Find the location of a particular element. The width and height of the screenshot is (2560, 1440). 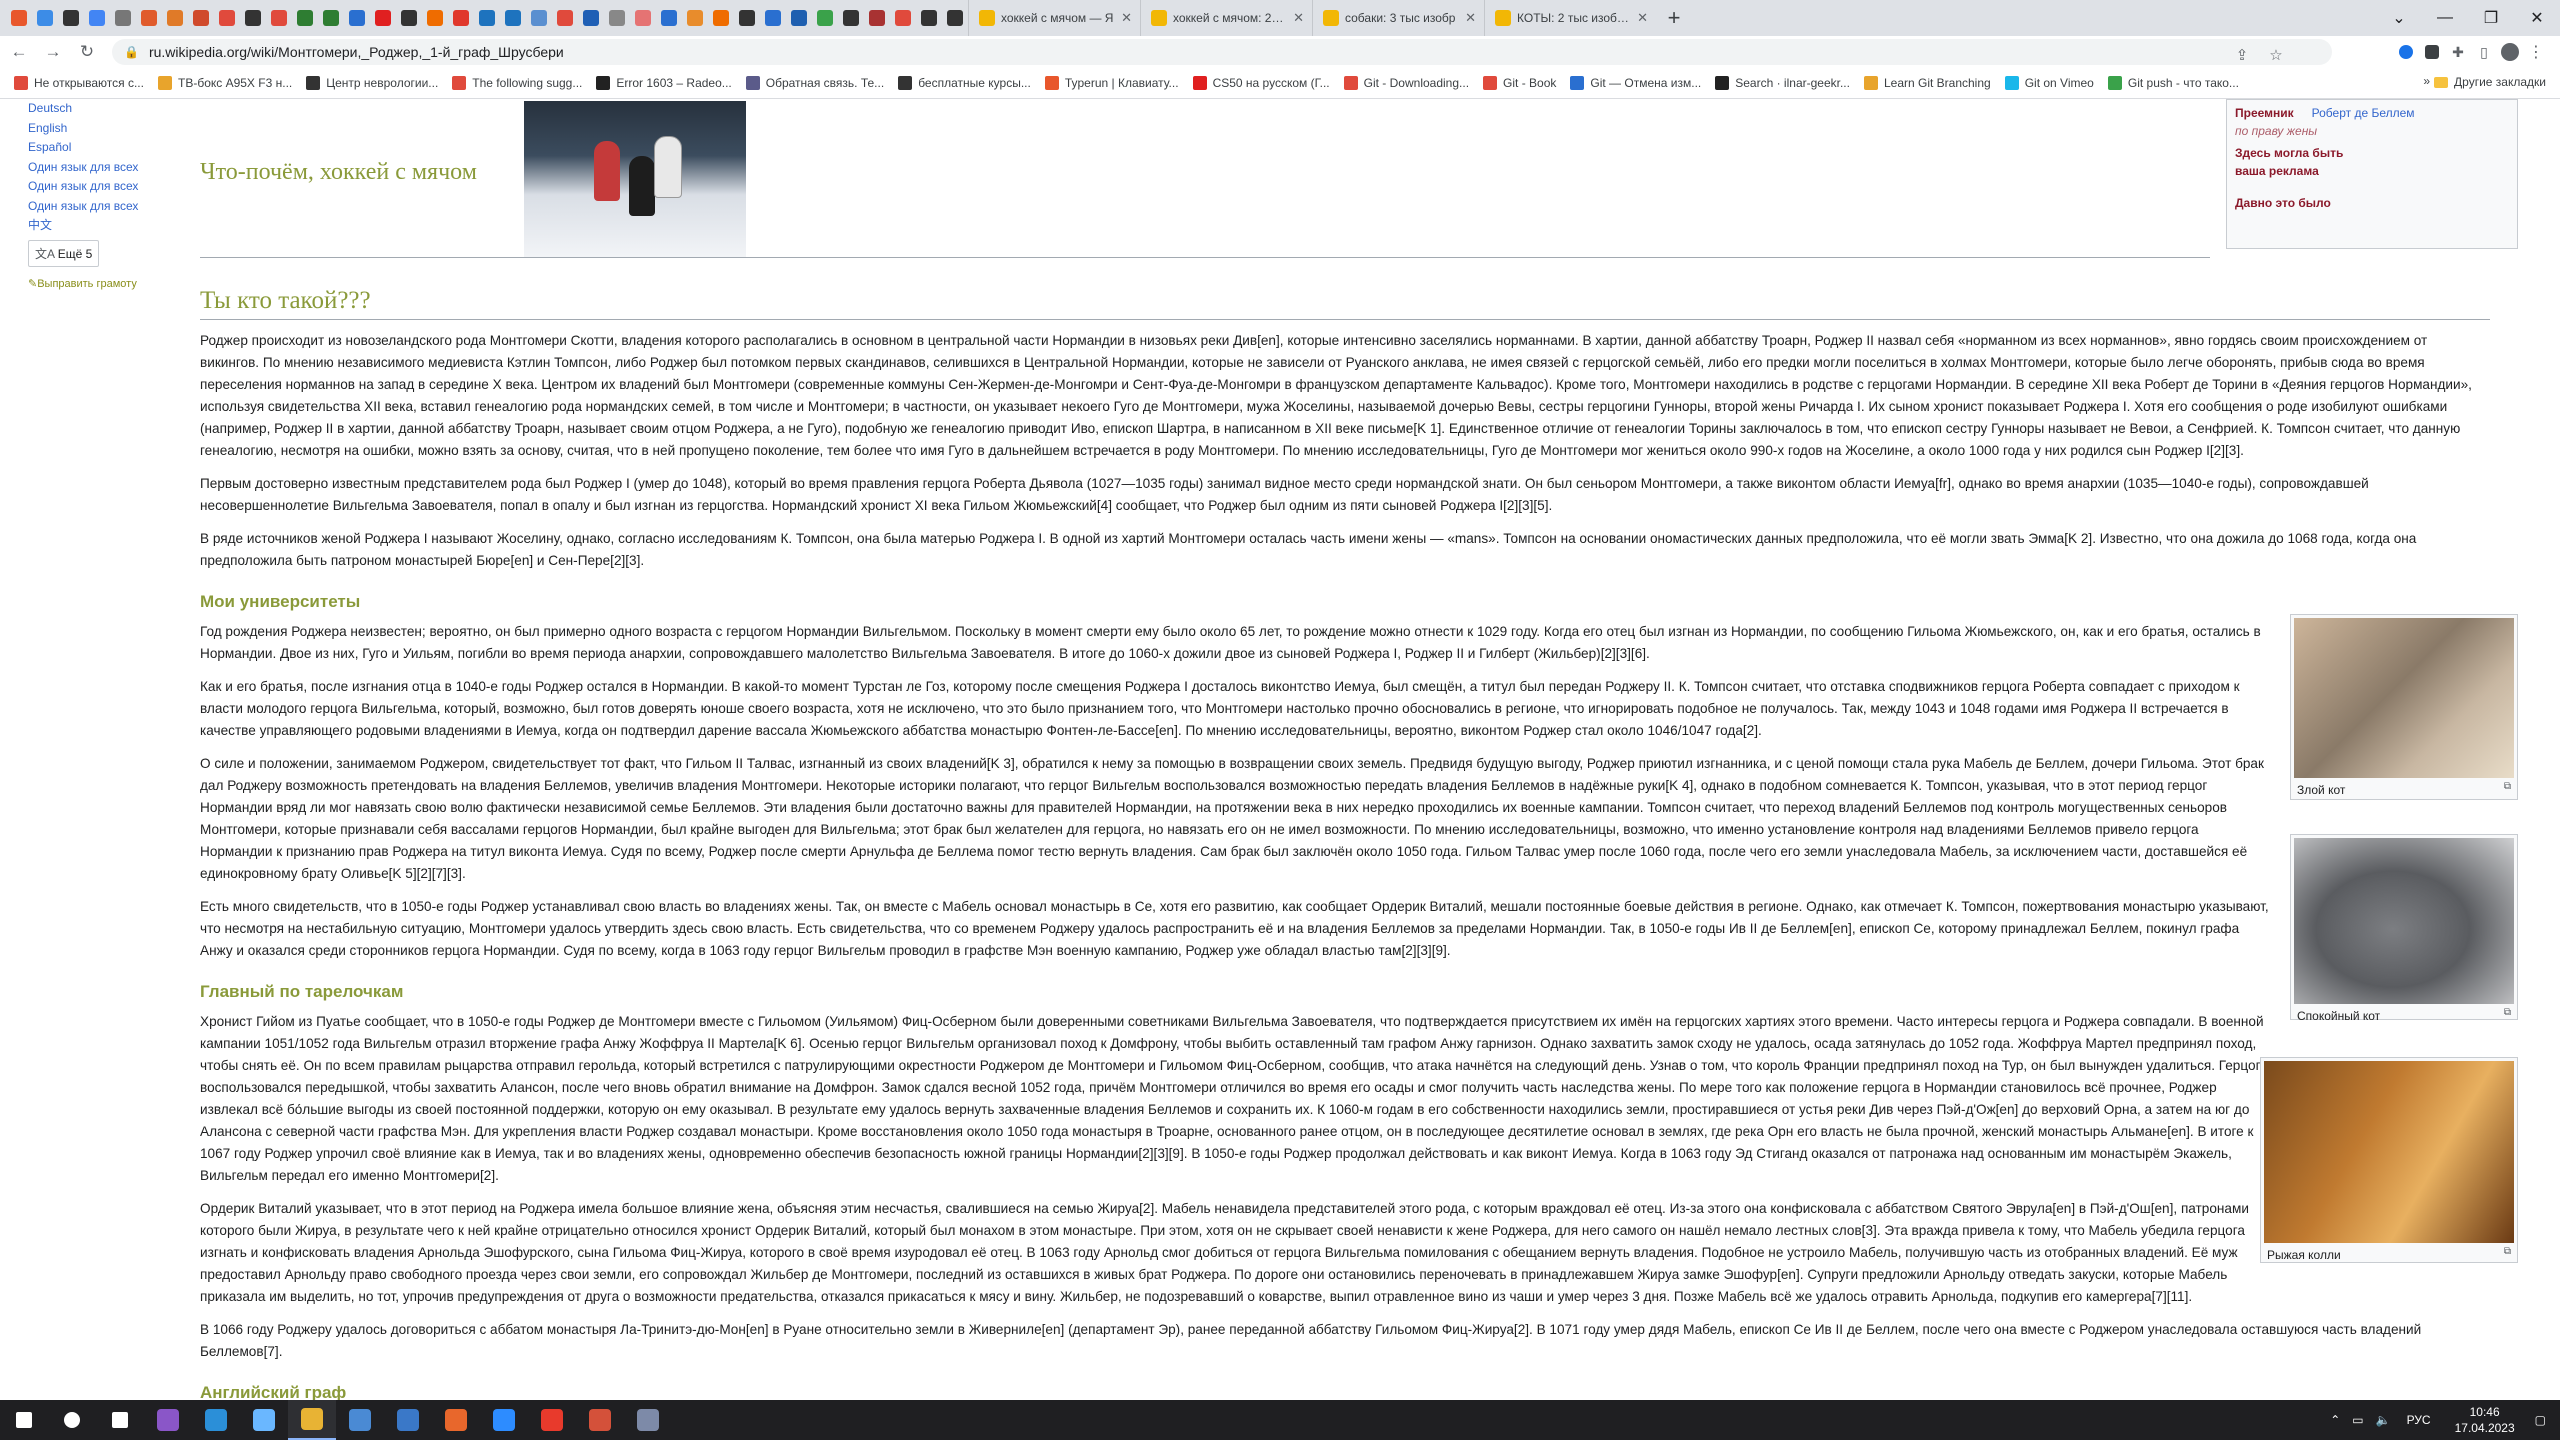

taskbar-app-icon is located at coordinates (648, 1420).